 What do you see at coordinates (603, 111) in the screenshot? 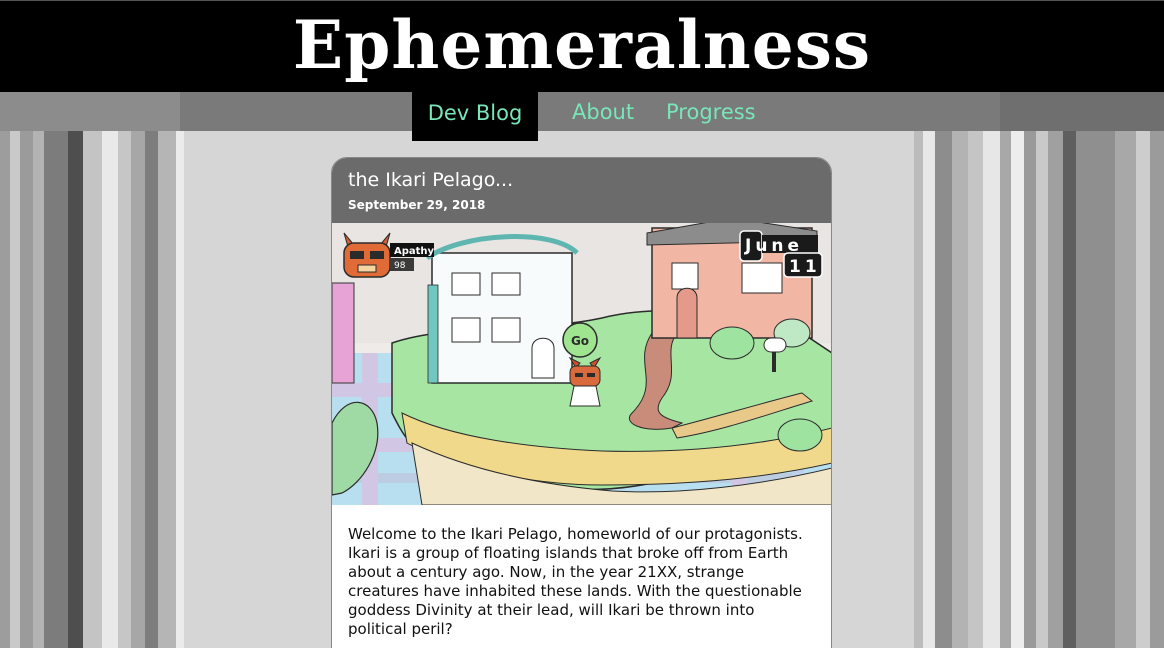
I see `nav-about: About` at bounding box center [603, 111].